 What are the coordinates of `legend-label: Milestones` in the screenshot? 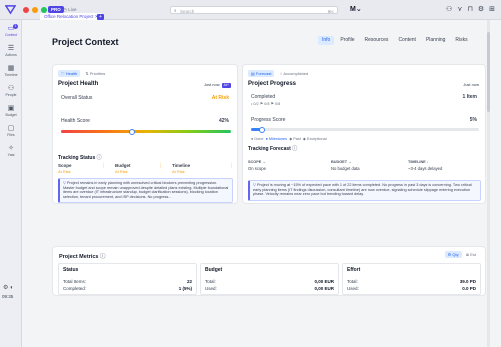 It's located at (278, 139).